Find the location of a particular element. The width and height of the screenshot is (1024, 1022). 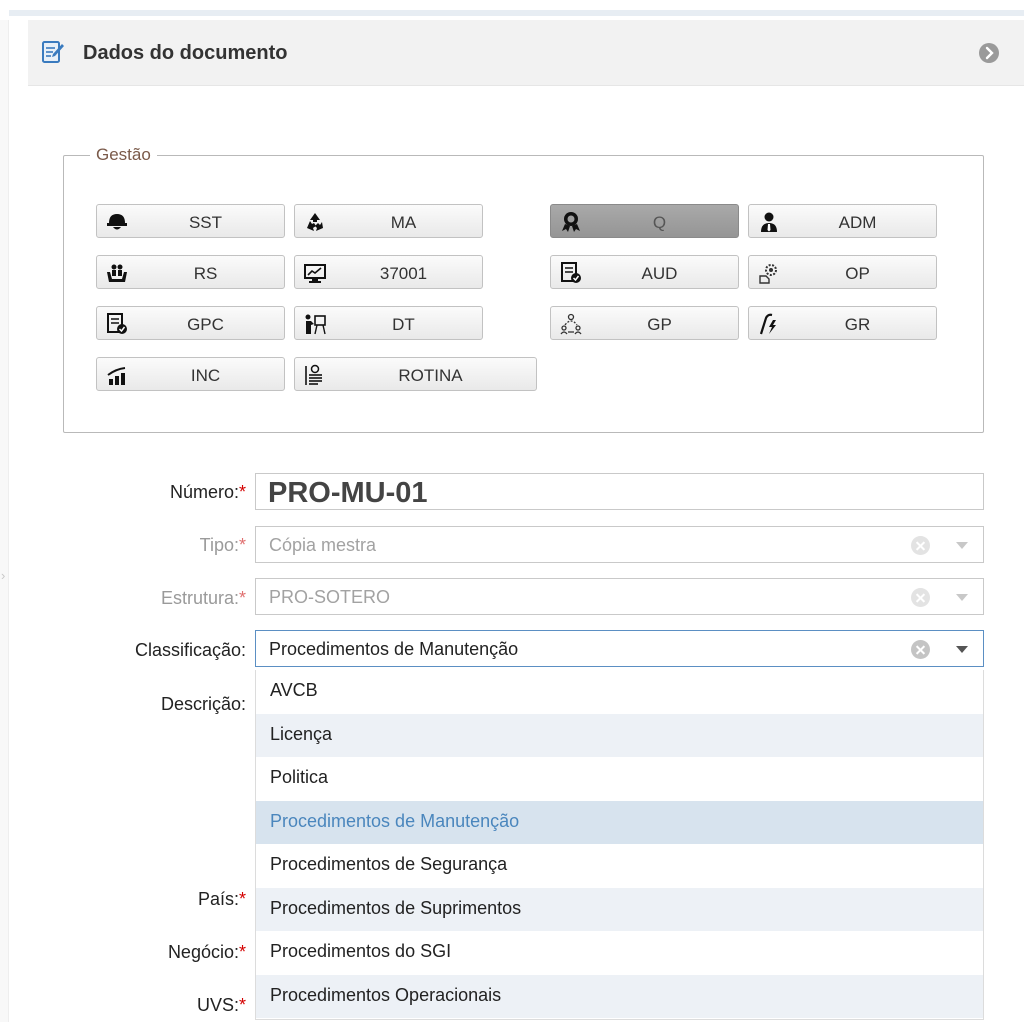

sidebar-collapsed-rail: › is located at coordinates (4, 521).